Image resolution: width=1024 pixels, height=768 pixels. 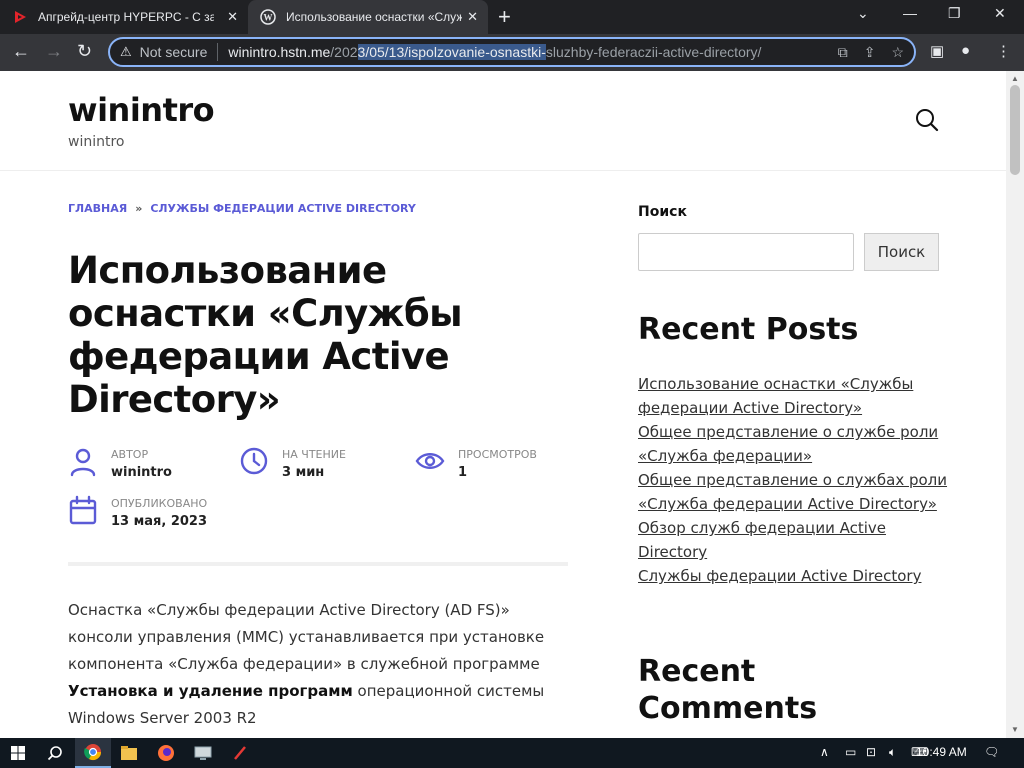 I want to click on url-selection: 3/05/13/ispolzovanie-osnastki-, so click(x=451, y=52).